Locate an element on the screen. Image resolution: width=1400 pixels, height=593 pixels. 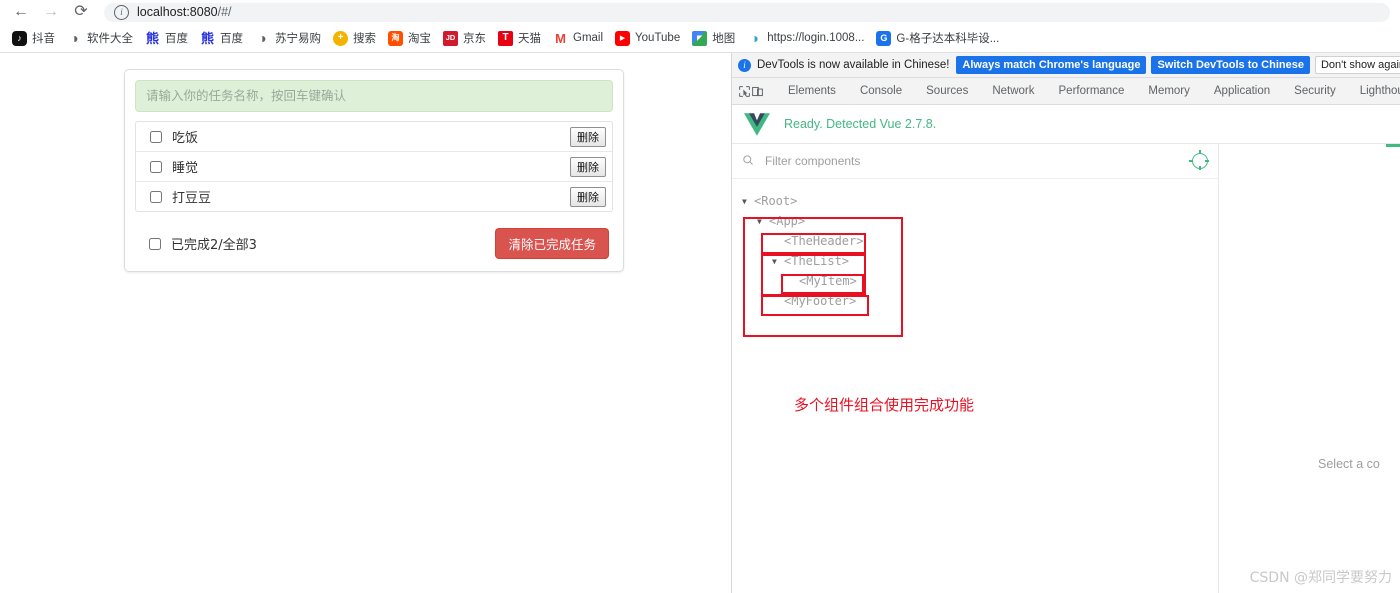
bookmark-item: ♪ 抖音 is located at coordinates (33, 38).